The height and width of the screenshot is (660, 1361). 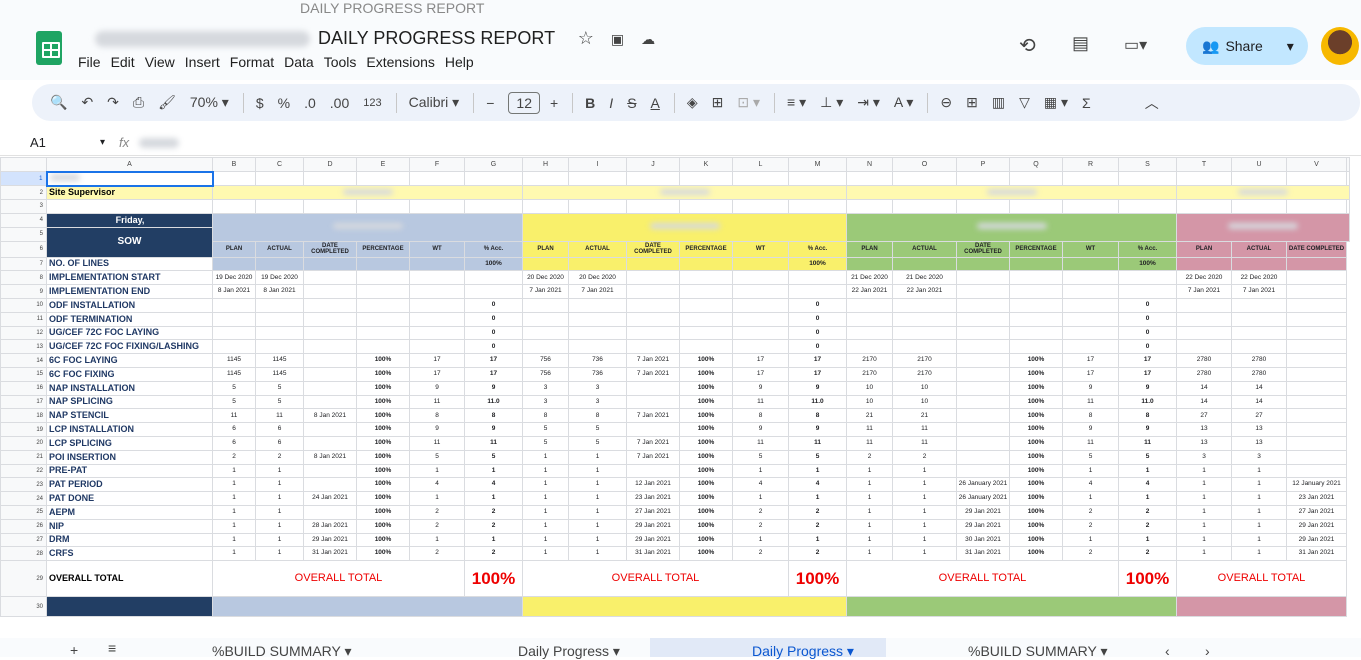 What do you see at coordinates (23, 471) in the screenshot?
I see `row-header: 22` at bounding box center [23, 471].